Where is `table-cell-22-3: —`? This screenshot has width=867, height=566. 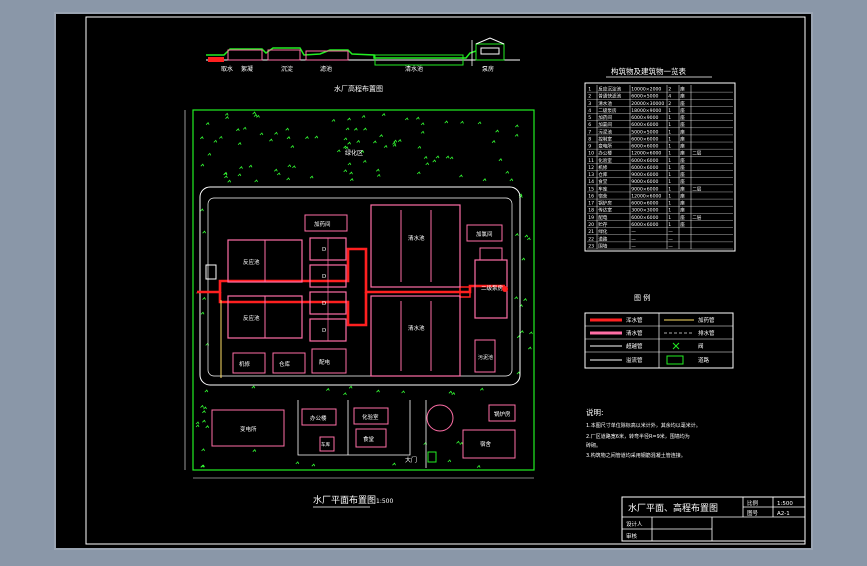 table-cell-22-3: — is located at coordinates (670, 246).